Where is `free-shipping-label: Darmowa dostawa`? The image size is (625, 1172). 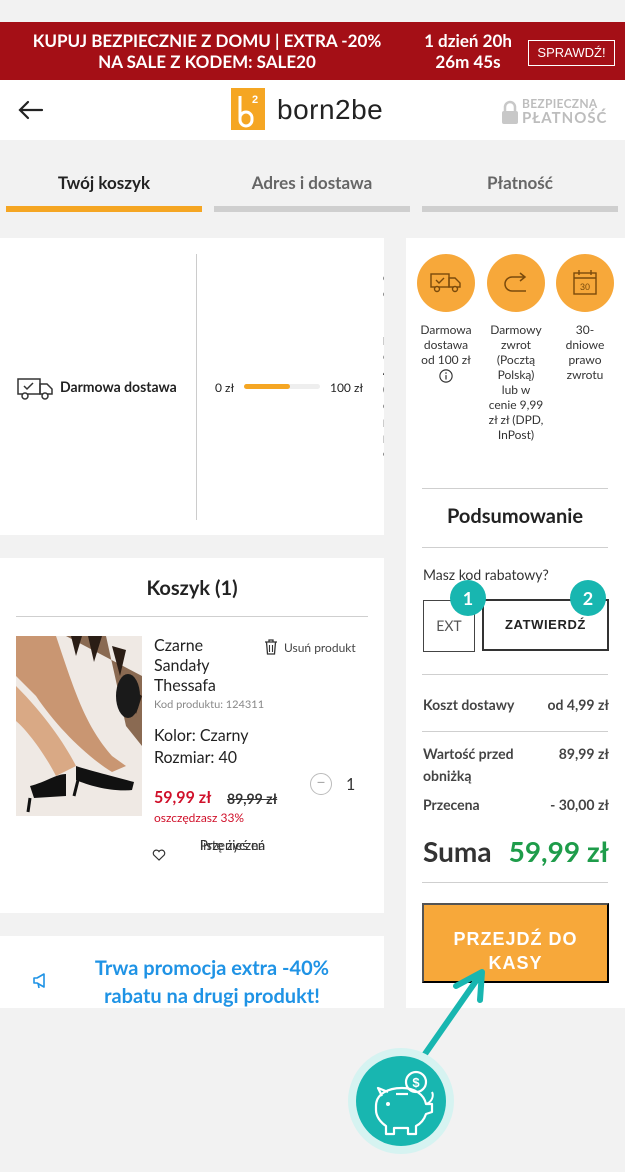 free-shipping-label: Darmowa dostawa is located at coordinates (118, 386).